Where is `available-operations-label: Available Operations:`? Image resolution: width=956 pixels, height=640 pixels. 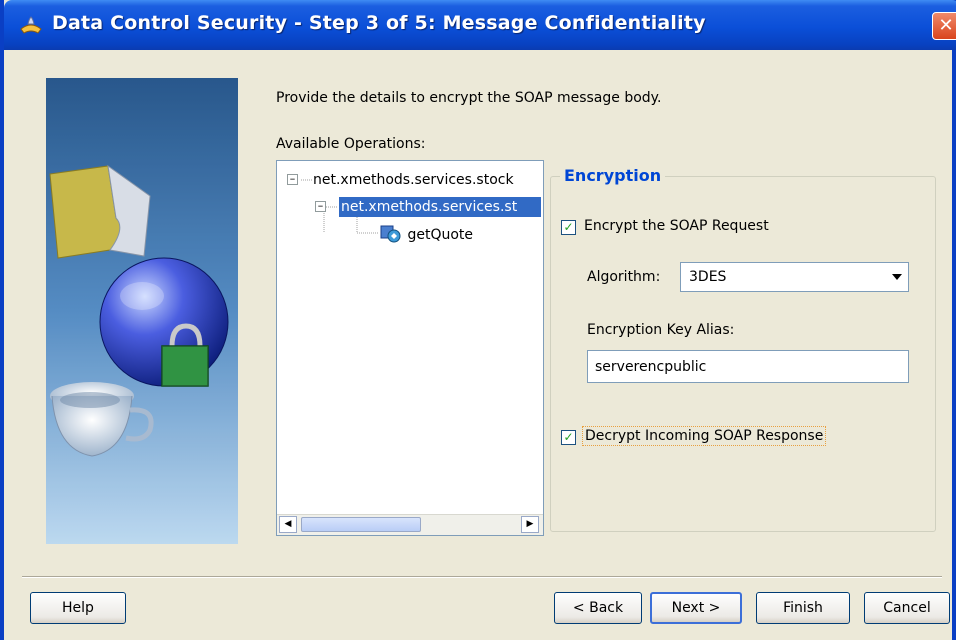
available-operations-label: Available Operations: is located at coordinates (351, 144).